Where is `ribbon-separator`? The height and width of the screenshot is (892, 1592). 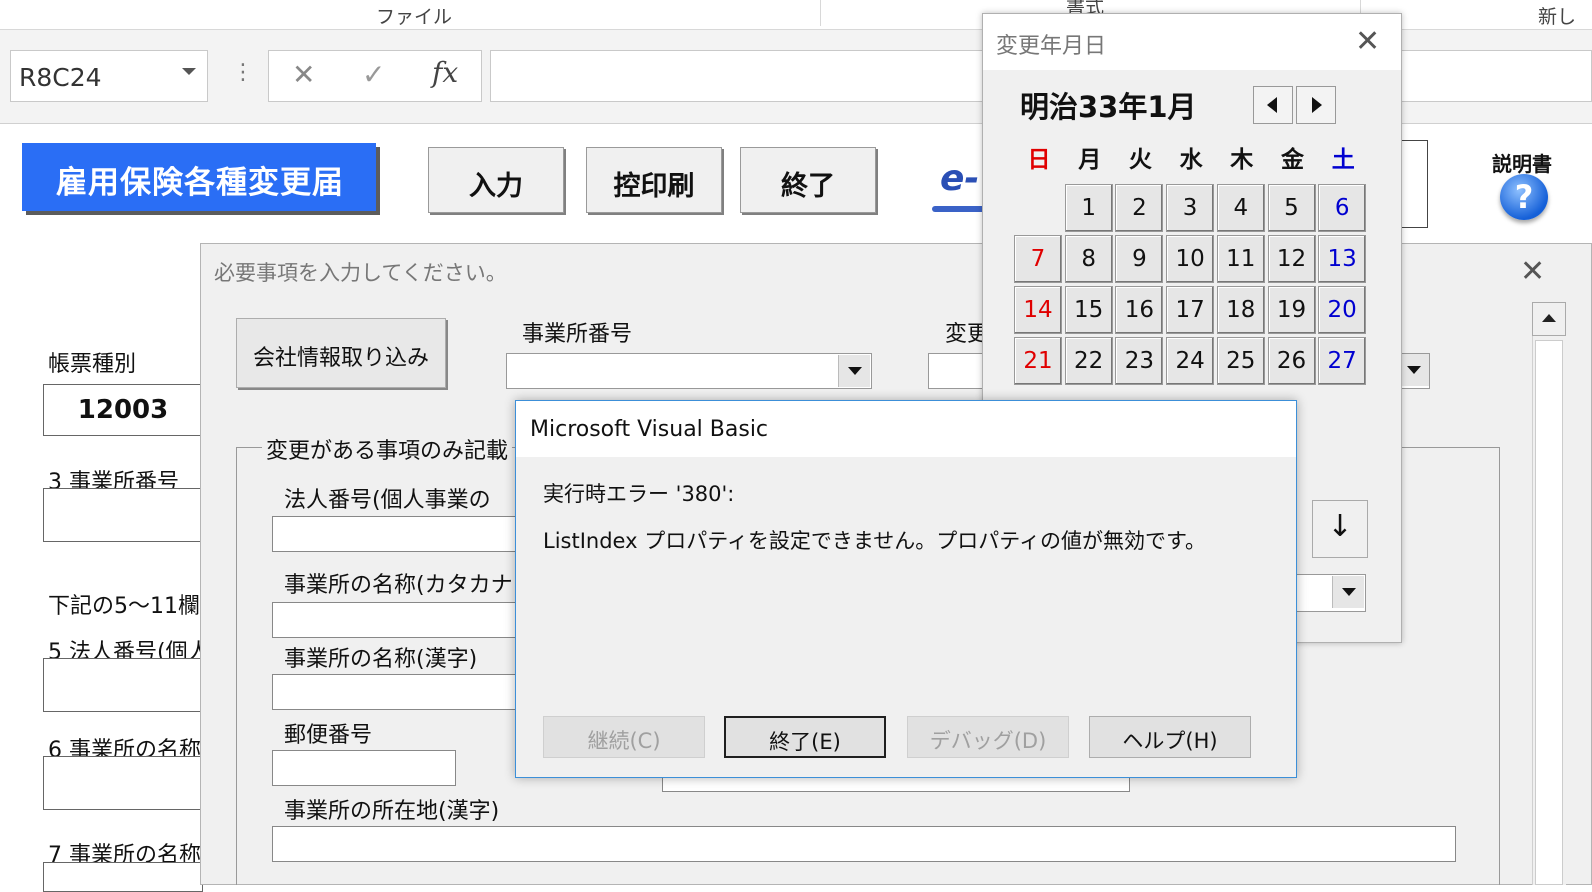 ribbon-separator is located at coordinates (820, 13).